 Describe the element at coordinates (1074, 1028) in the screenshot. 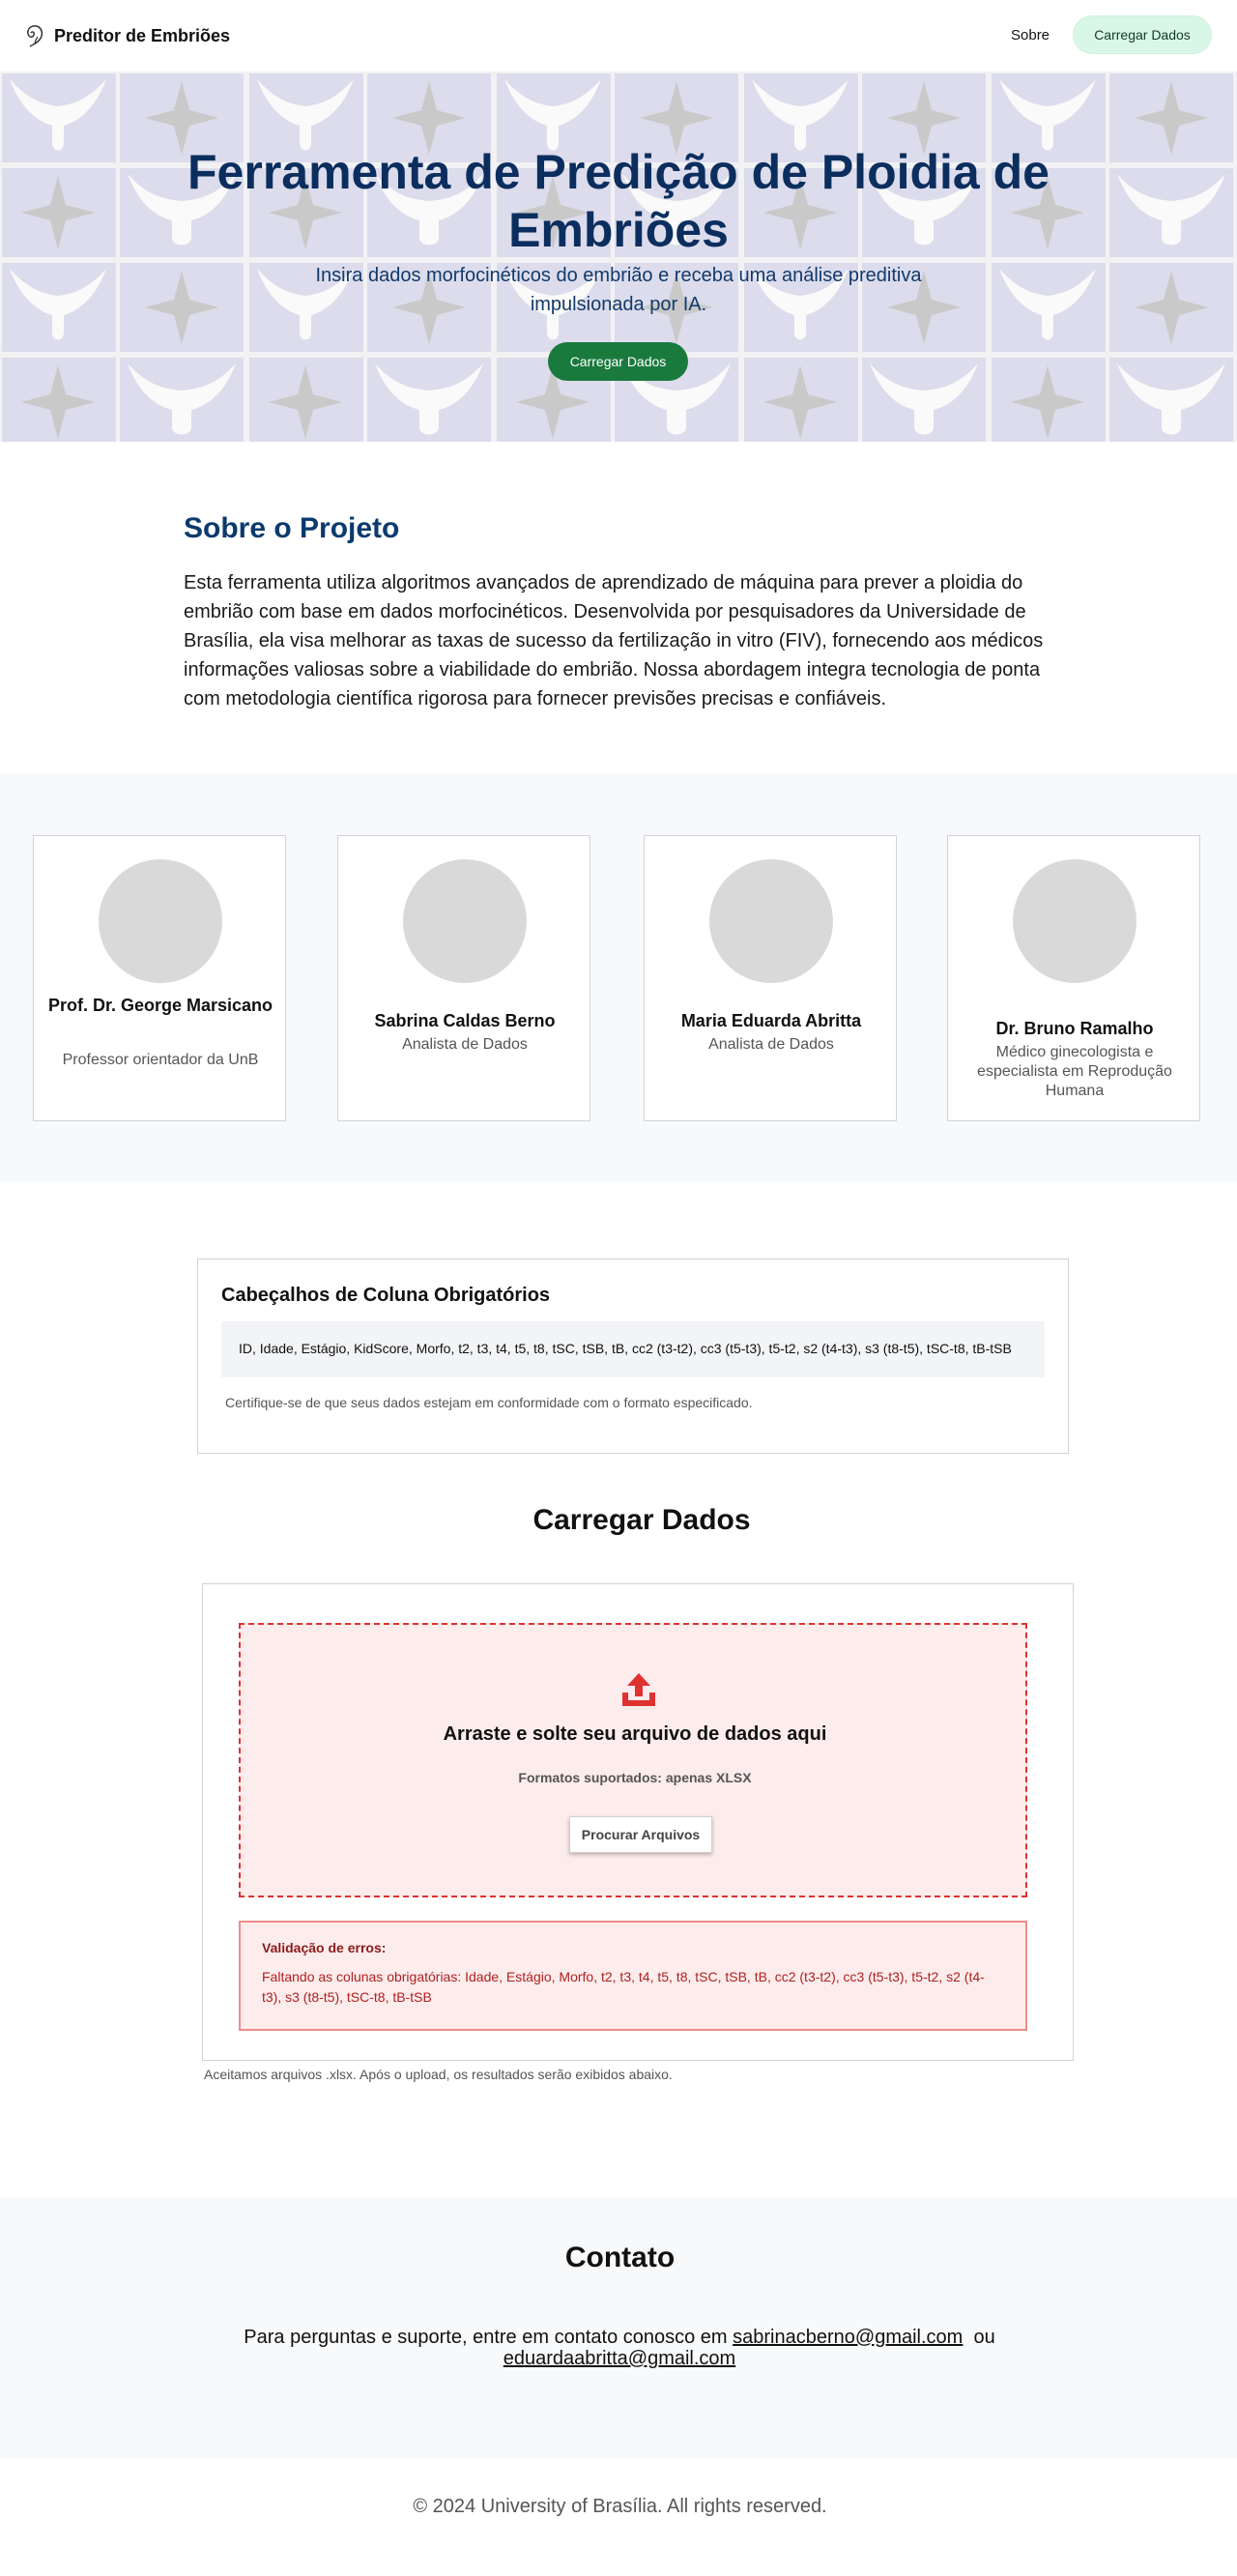

I see `member-name: Dr. Bruno Ramalho` at that location.